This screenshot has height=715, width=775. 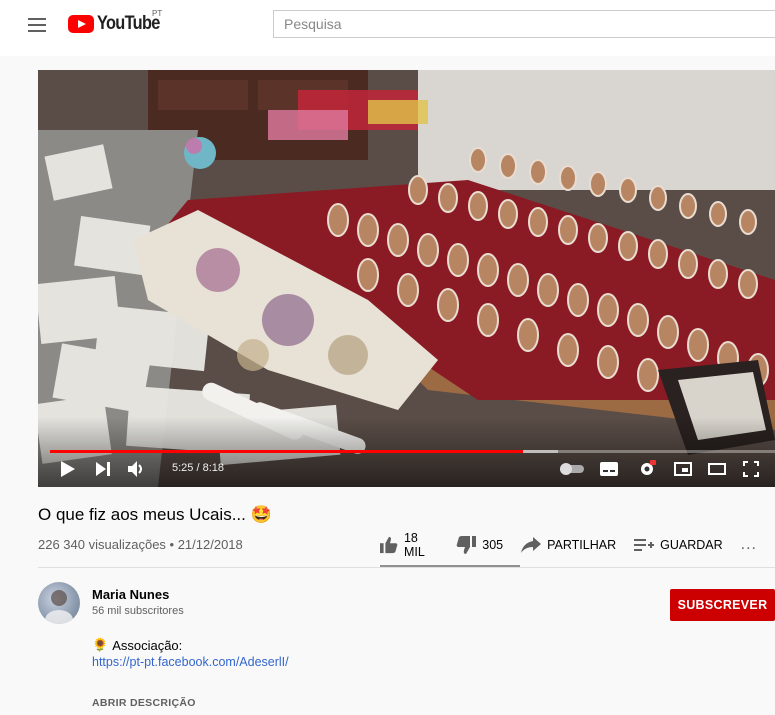 I want to click on title-emoji: 🤩, so click(x=261, y=514).